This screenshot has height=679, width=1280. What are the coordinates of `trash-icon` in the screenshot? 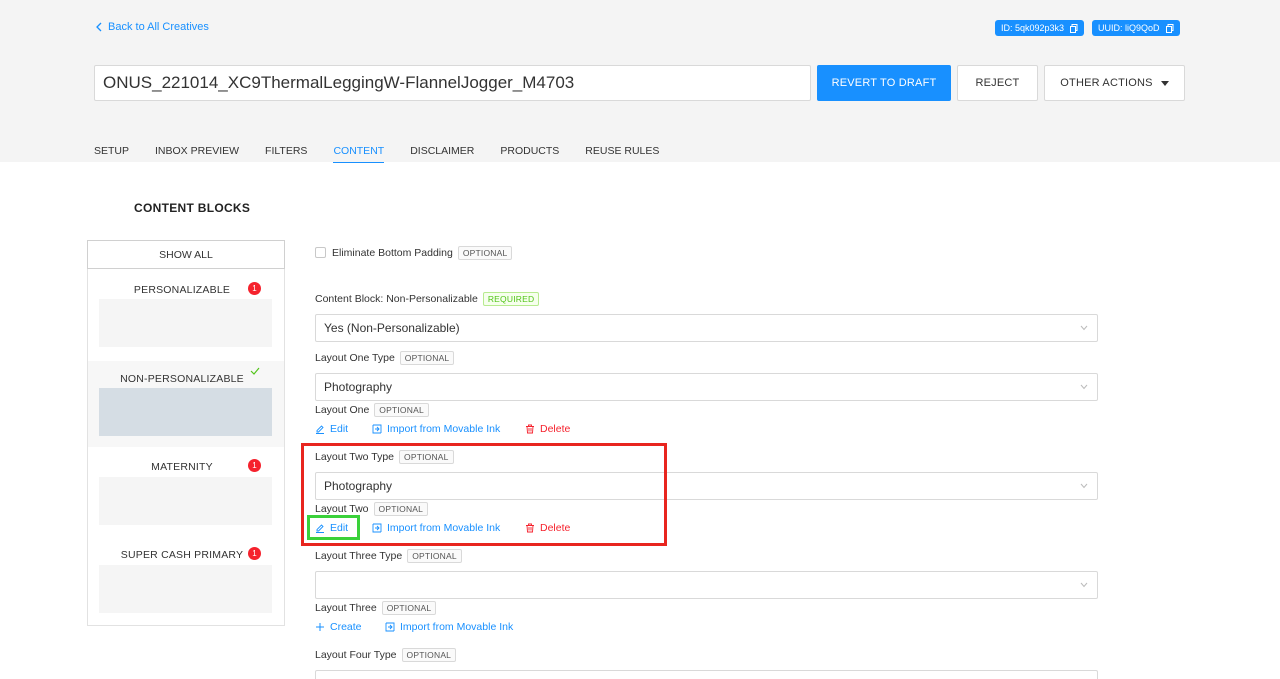 It's located at (530, 429).